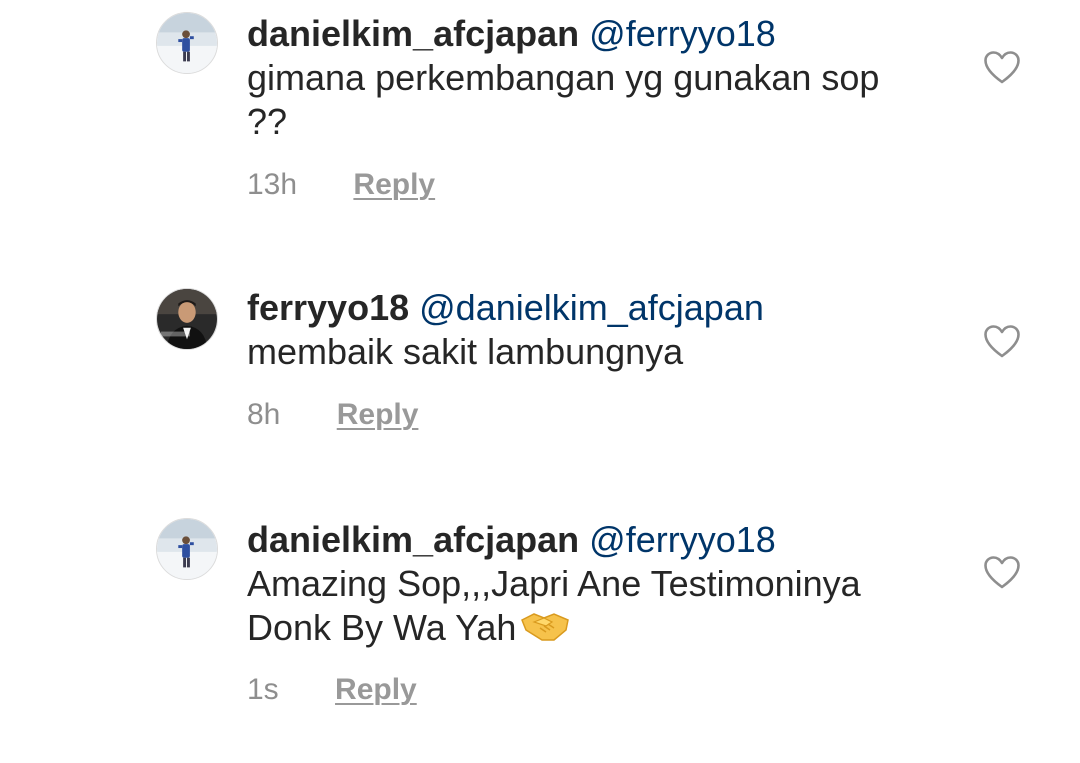 Image resolution: width=1080 pixels, height=763 pixels. What do you see at coordinates (332, 415) in the screenshot?
I see `comment-meta: 8h Reply` at bounding box center [332, 415].